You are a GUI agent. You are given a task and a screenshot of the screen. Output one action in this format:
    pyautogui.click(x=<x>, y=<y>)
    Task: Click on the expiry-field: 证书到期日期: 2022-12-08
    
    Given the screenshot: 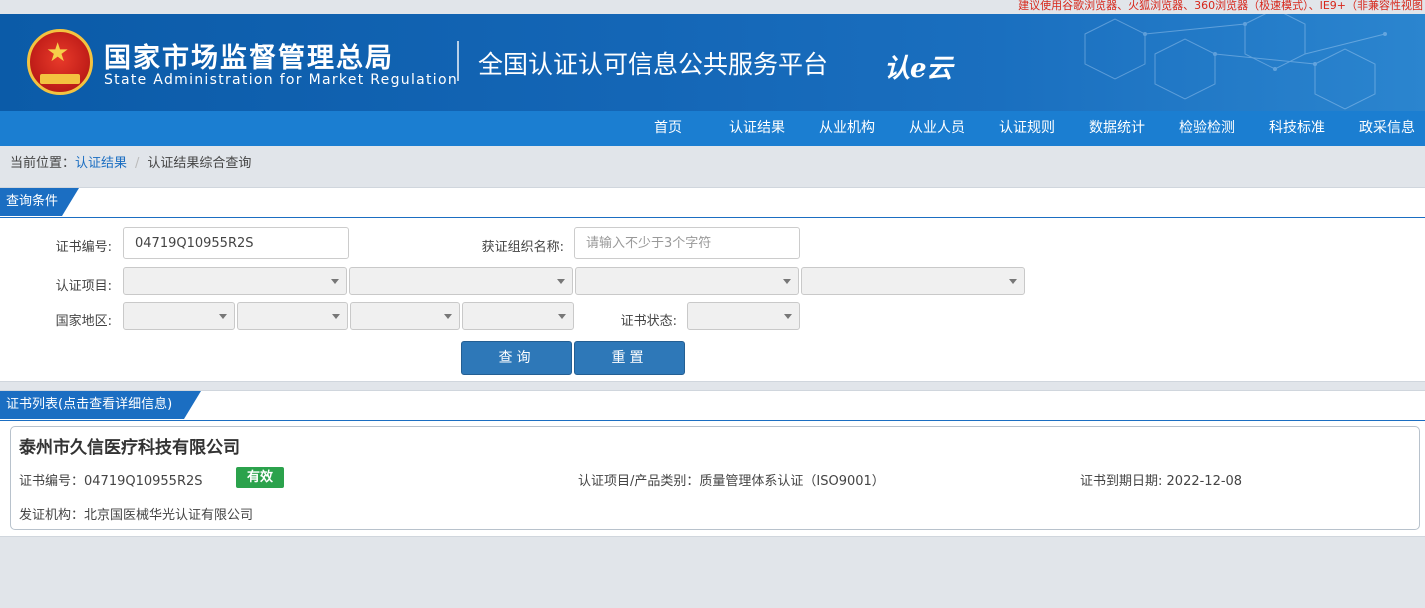 What is the action you would take?
    pyautogui.click(x=1161, y=479)
    